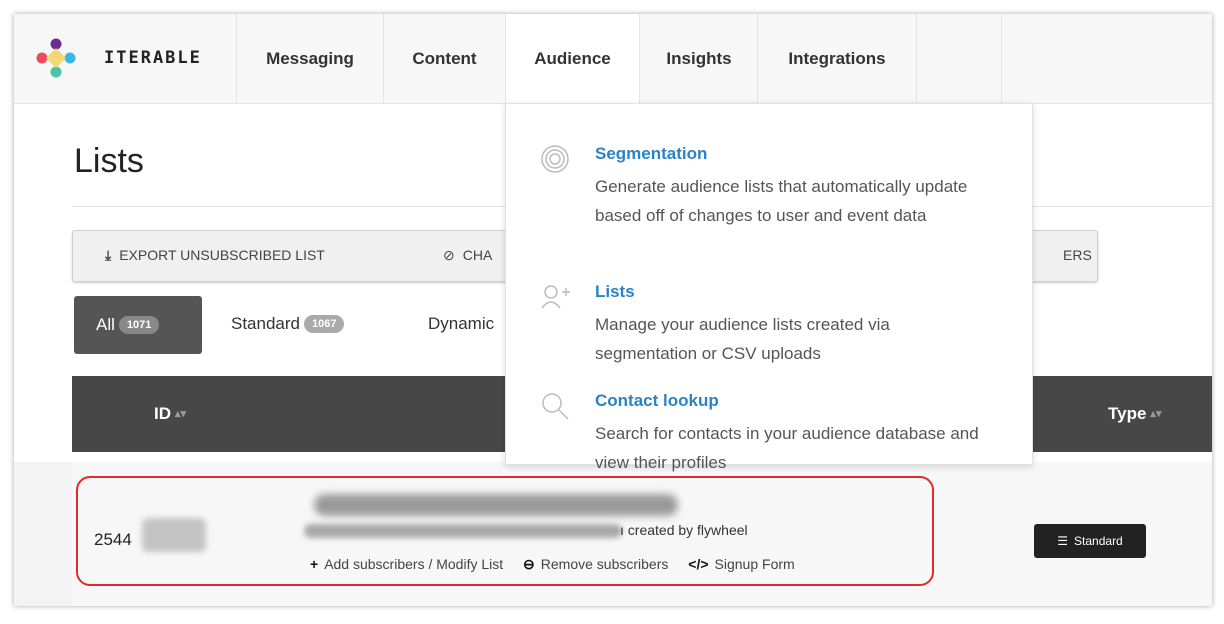  I want to click on column-header-id: ID ▴▾, so click(170, 414).